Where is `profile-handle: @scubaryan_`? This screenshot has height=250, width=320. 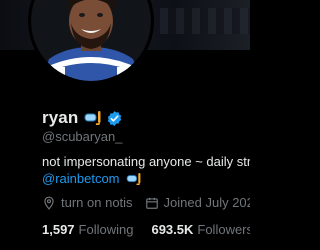
profile-handle: @scubaryan_ is located at coordinates (82, 136).